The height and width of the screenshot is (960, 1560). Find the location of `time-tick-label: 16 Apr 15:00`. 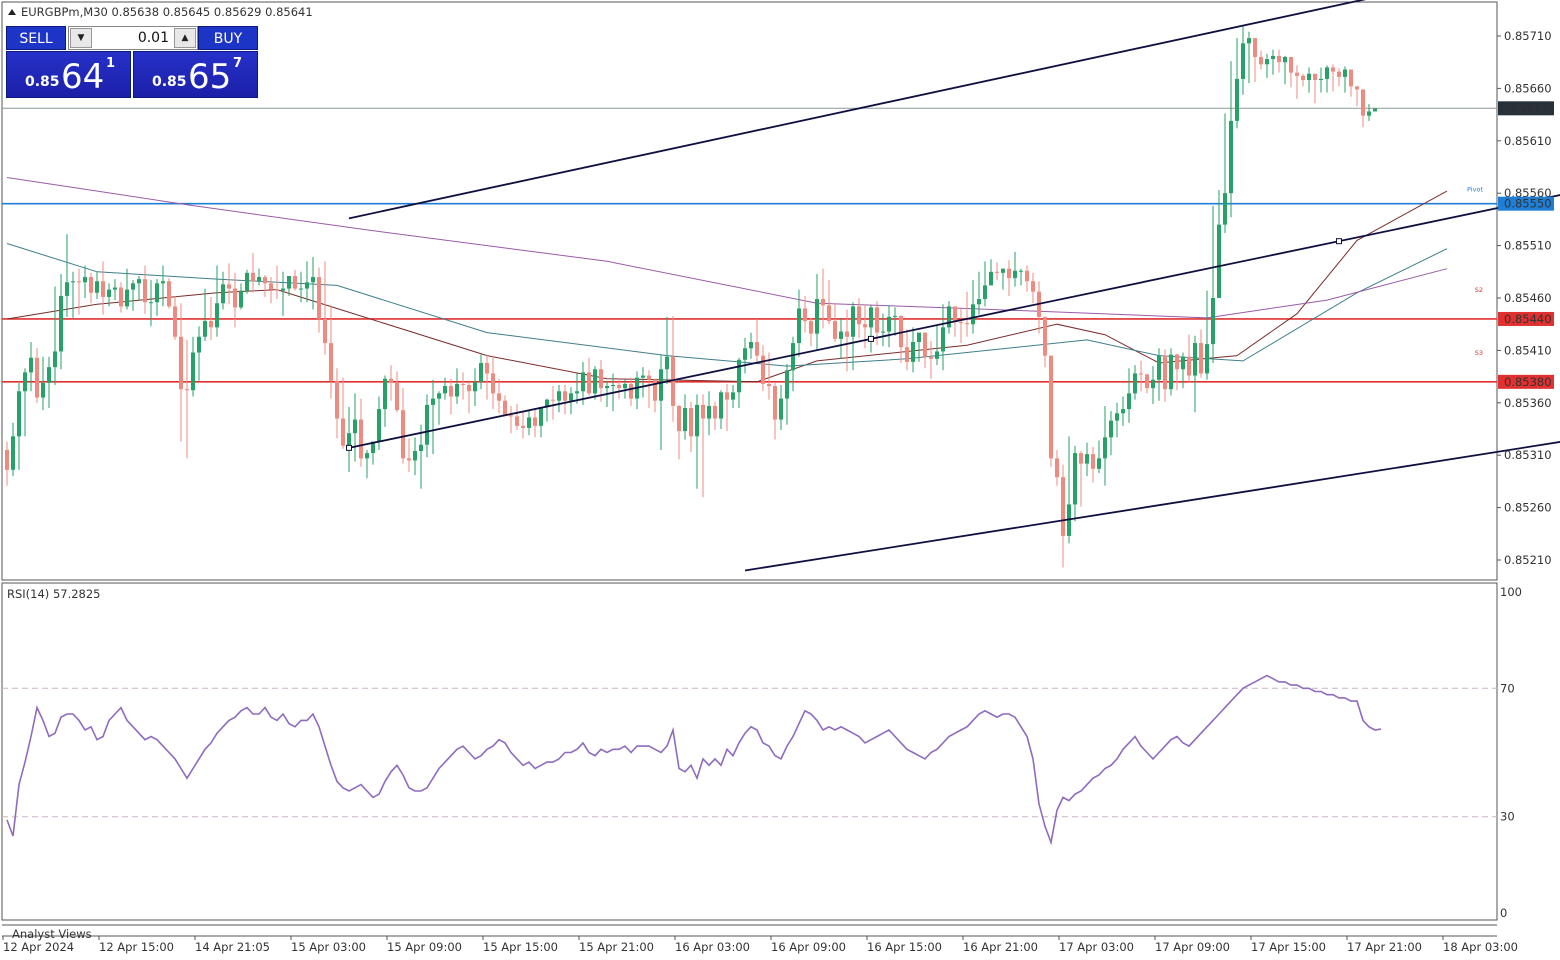

time-tick-label: 16 Apr 15:00 is located at coordinates (904, 947).